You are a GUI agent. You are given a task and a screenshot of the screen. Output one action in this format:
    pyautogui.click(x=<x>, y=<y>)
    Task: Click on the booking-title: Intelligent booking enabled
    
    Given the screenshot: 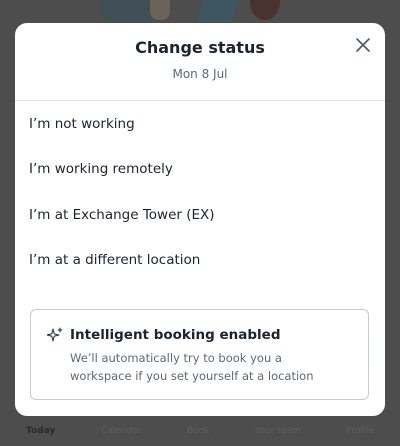 What is the action you would take?
    pyautogui.click(x=175, y=335)
    